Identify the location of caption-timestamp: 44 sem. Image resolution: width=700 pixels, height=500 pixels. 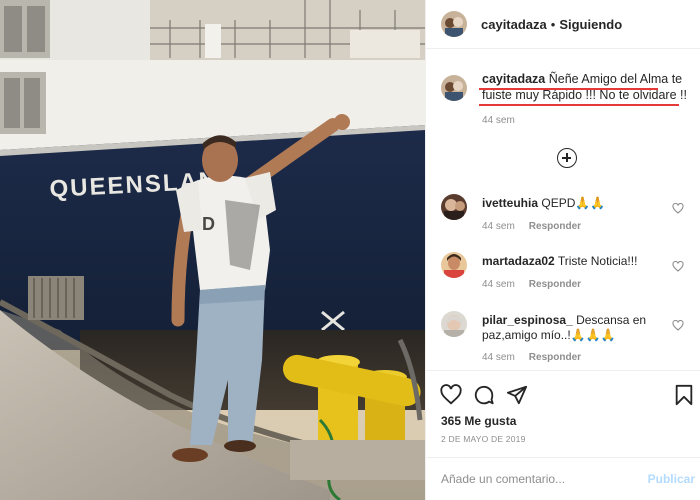
(498, 120).